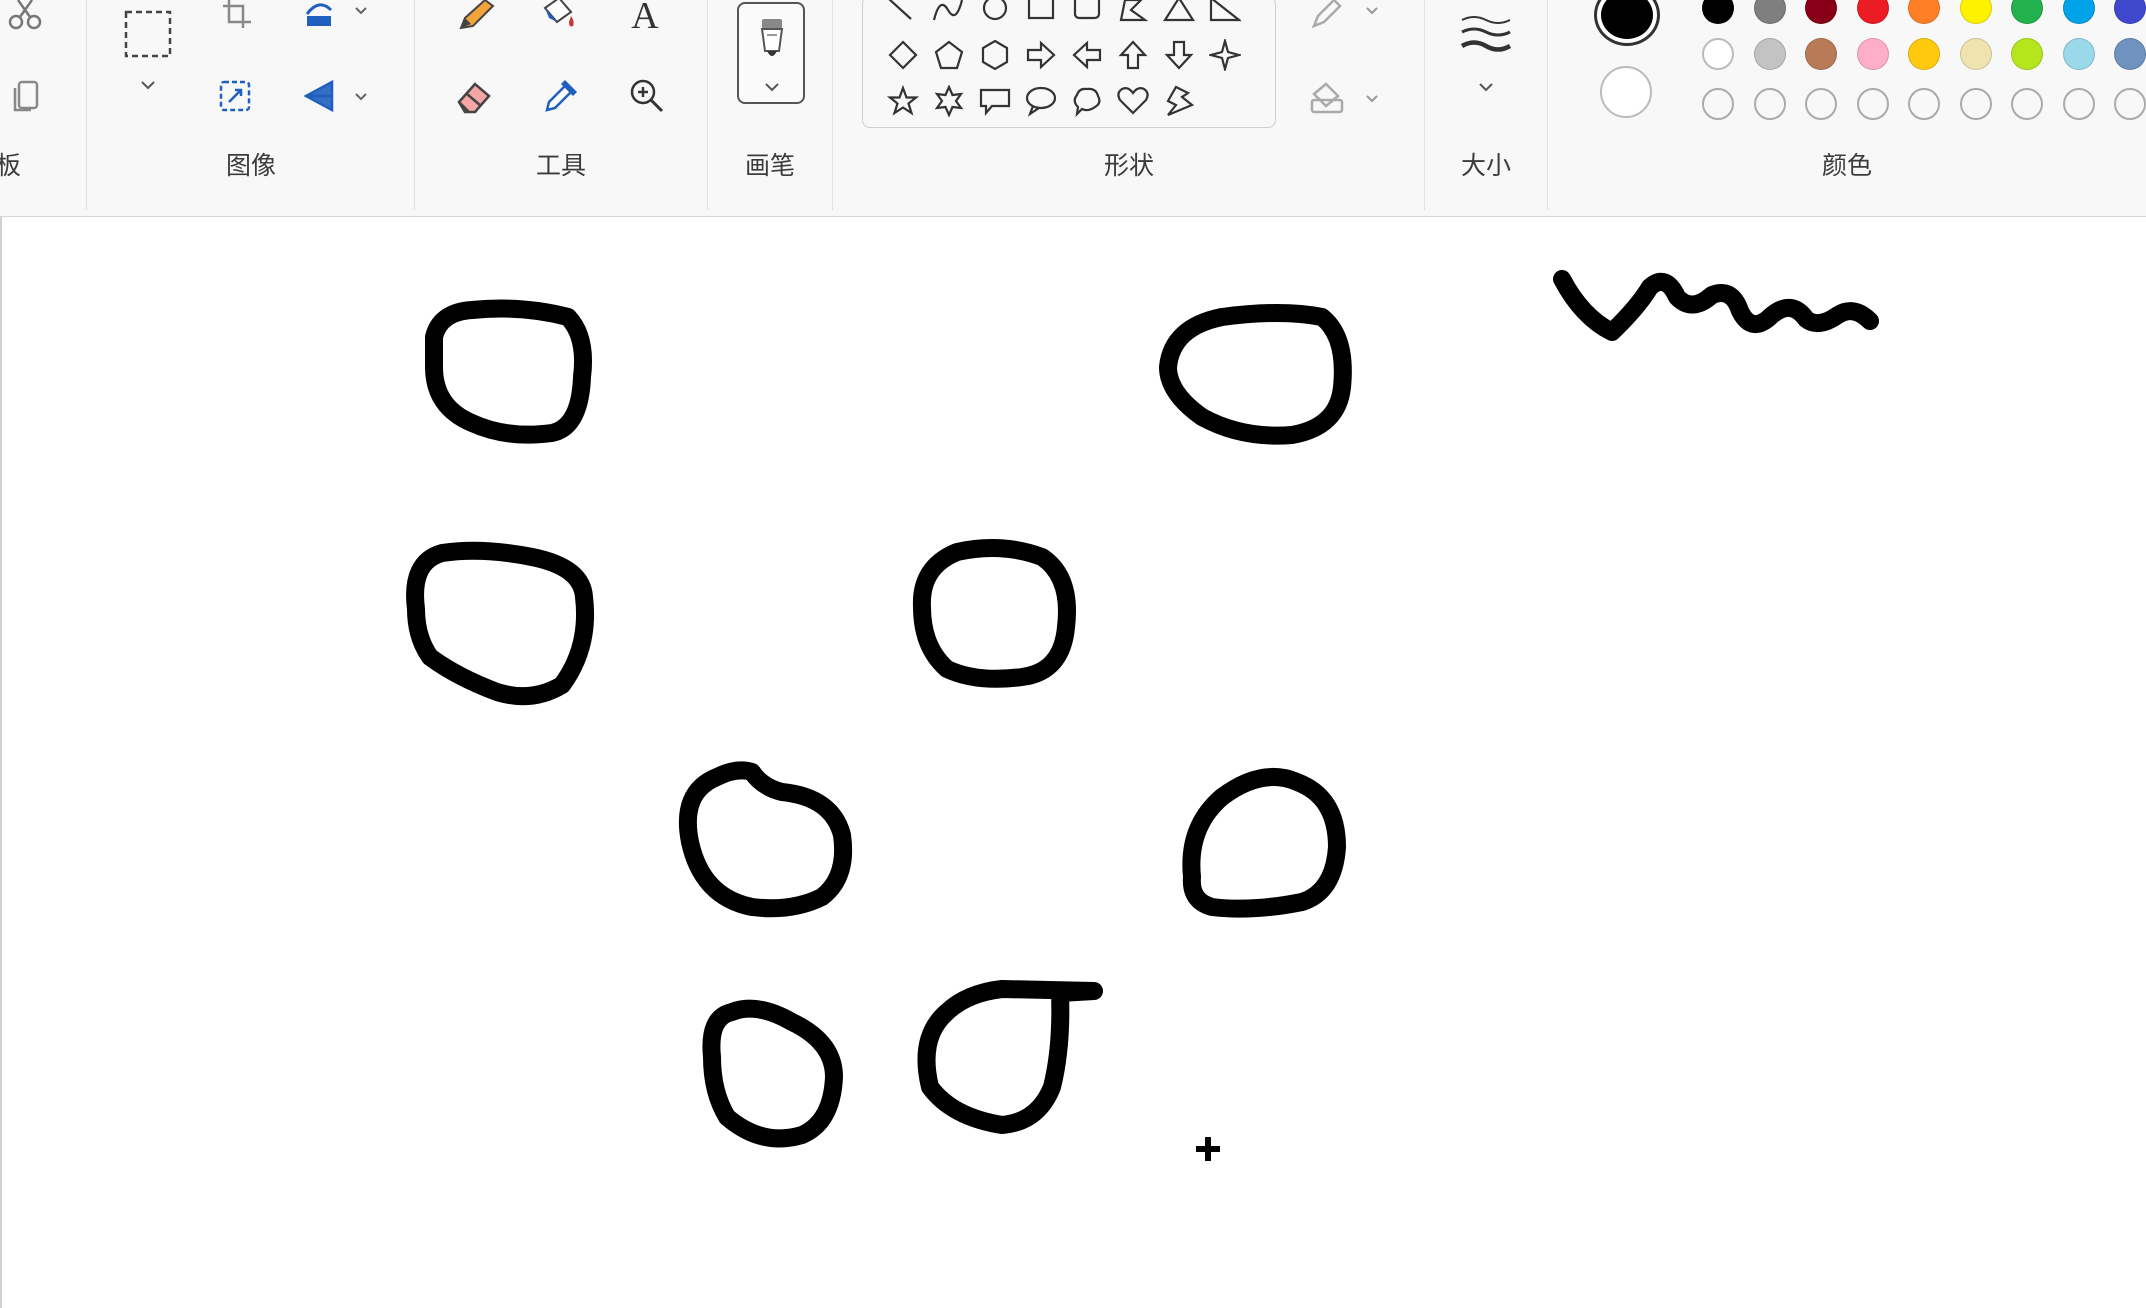 This screenshot has height=1308, width=2146. I want to click on shape-rect-callout-icon, so click(995, 101).